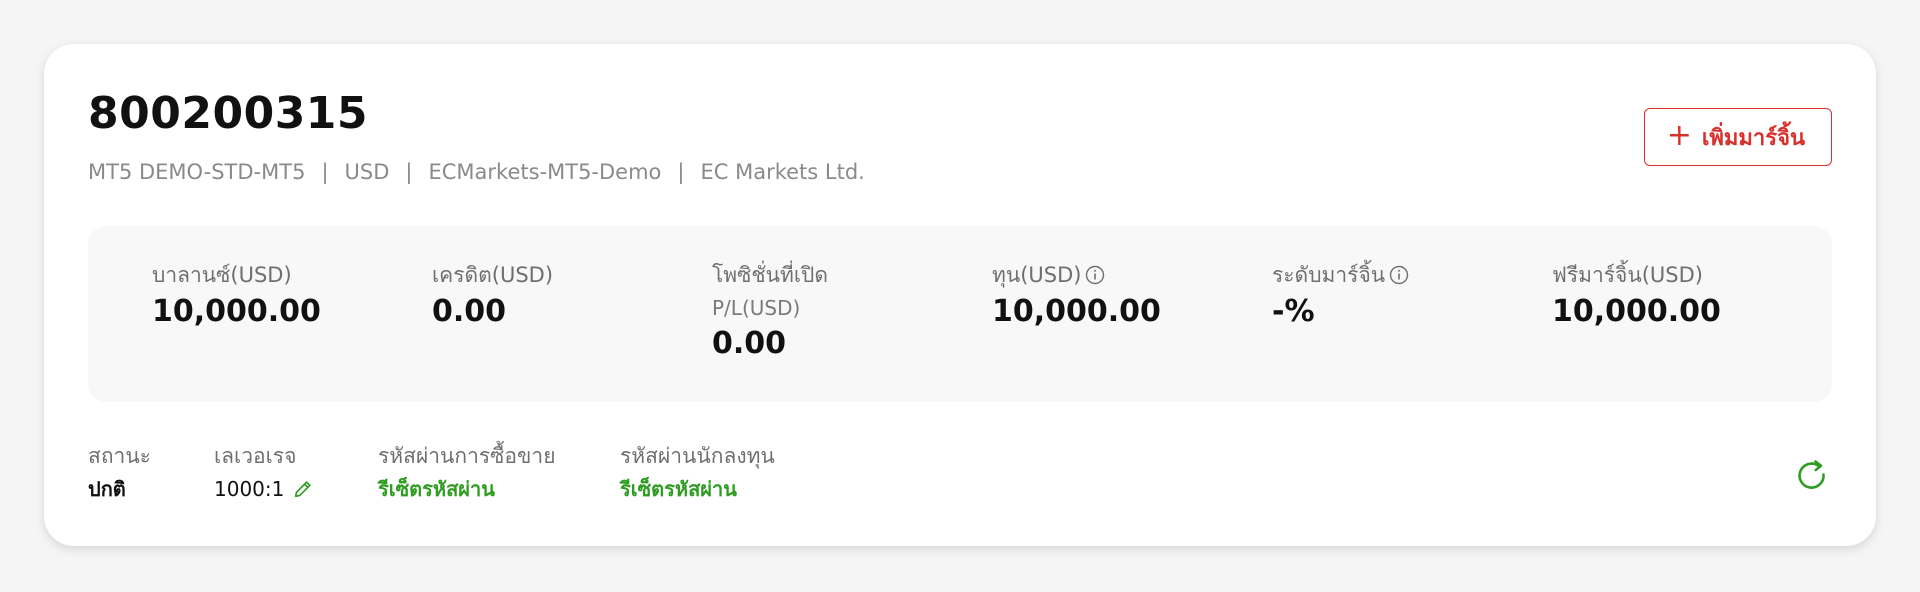 This screenshot has width=1920, height=592. I want to click on refresh-icon, so click(1811, 474).